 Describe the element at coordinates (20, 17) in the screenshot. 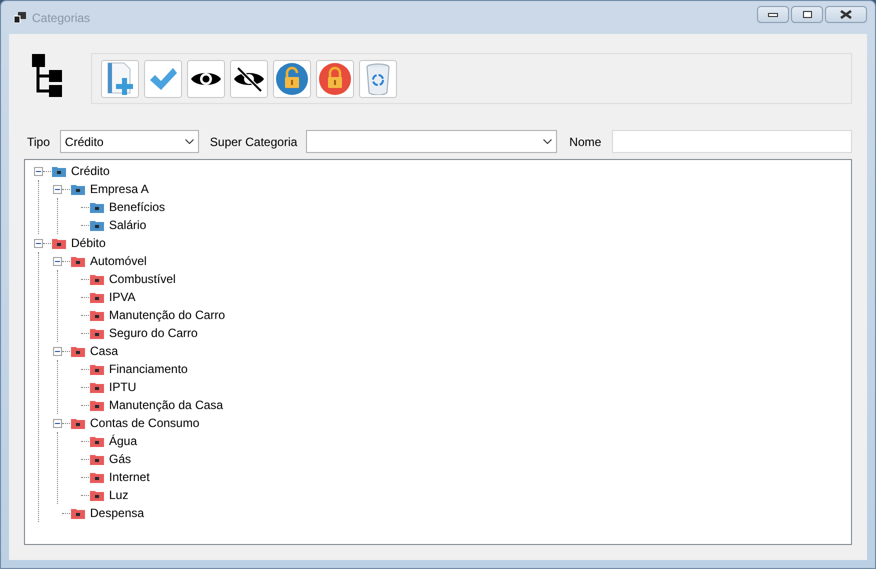

I see `window-icon` at that location.